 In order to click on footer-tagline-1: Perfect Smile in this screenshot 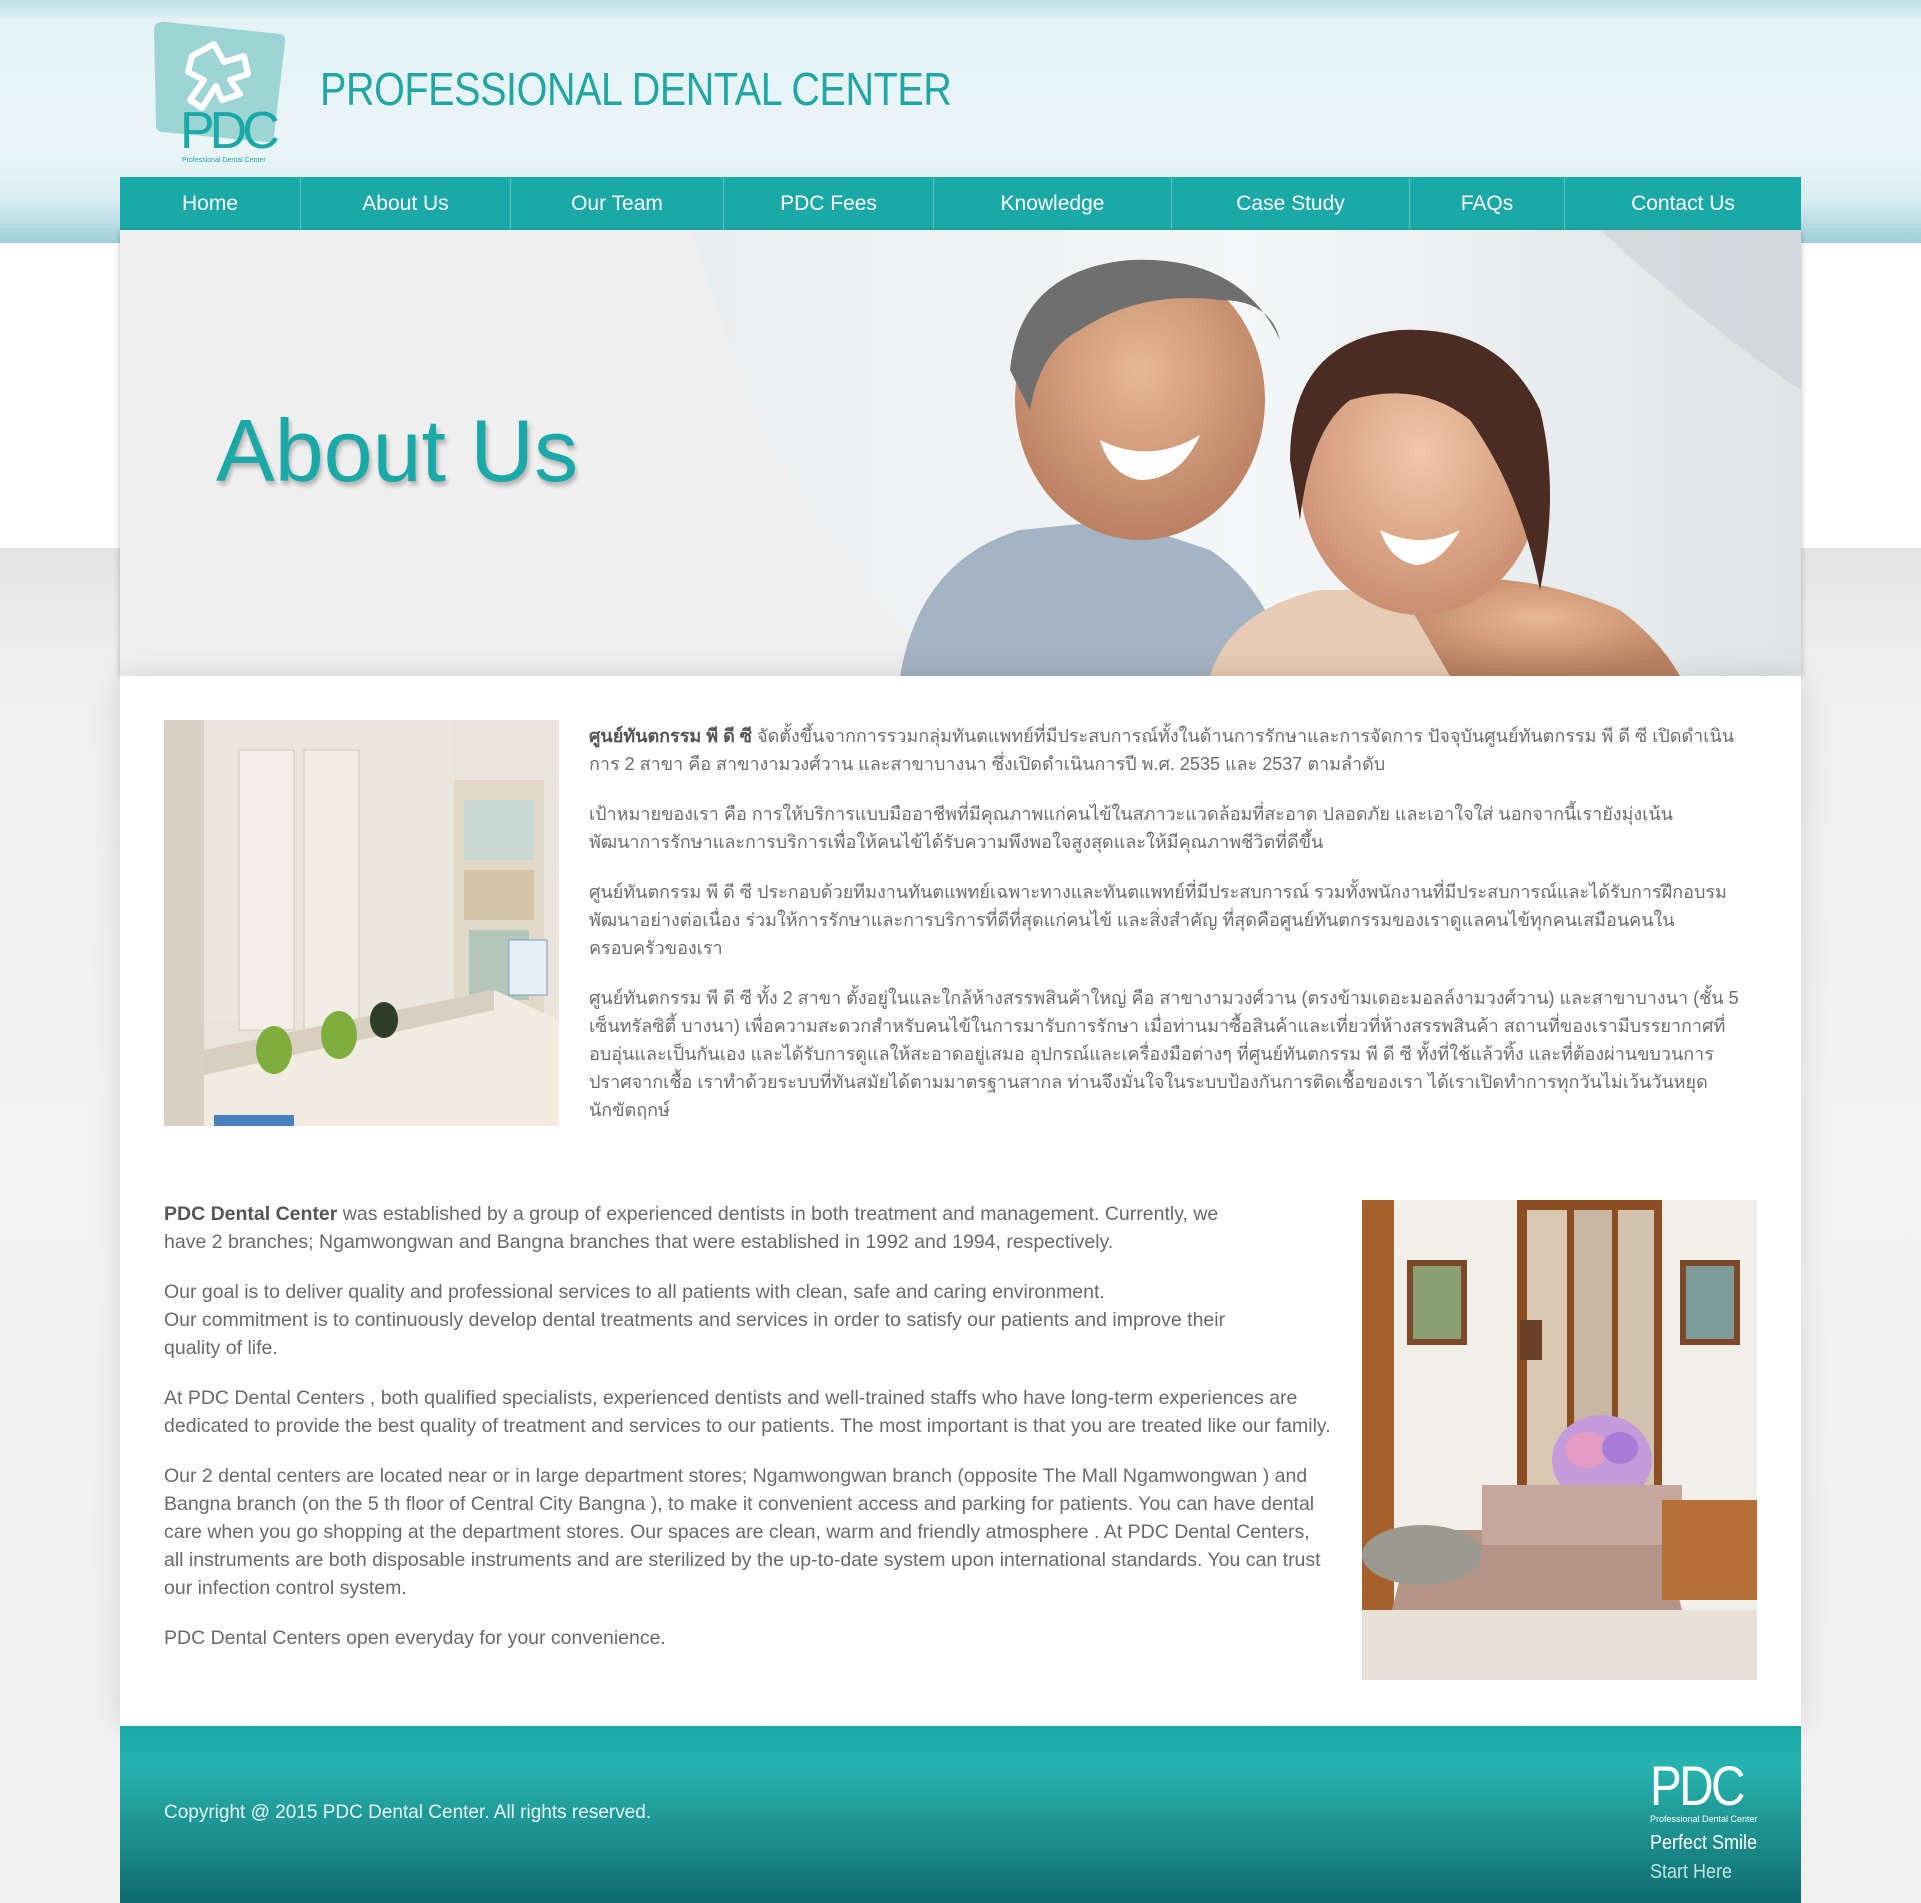, I will do `click(1704, 1843)`.